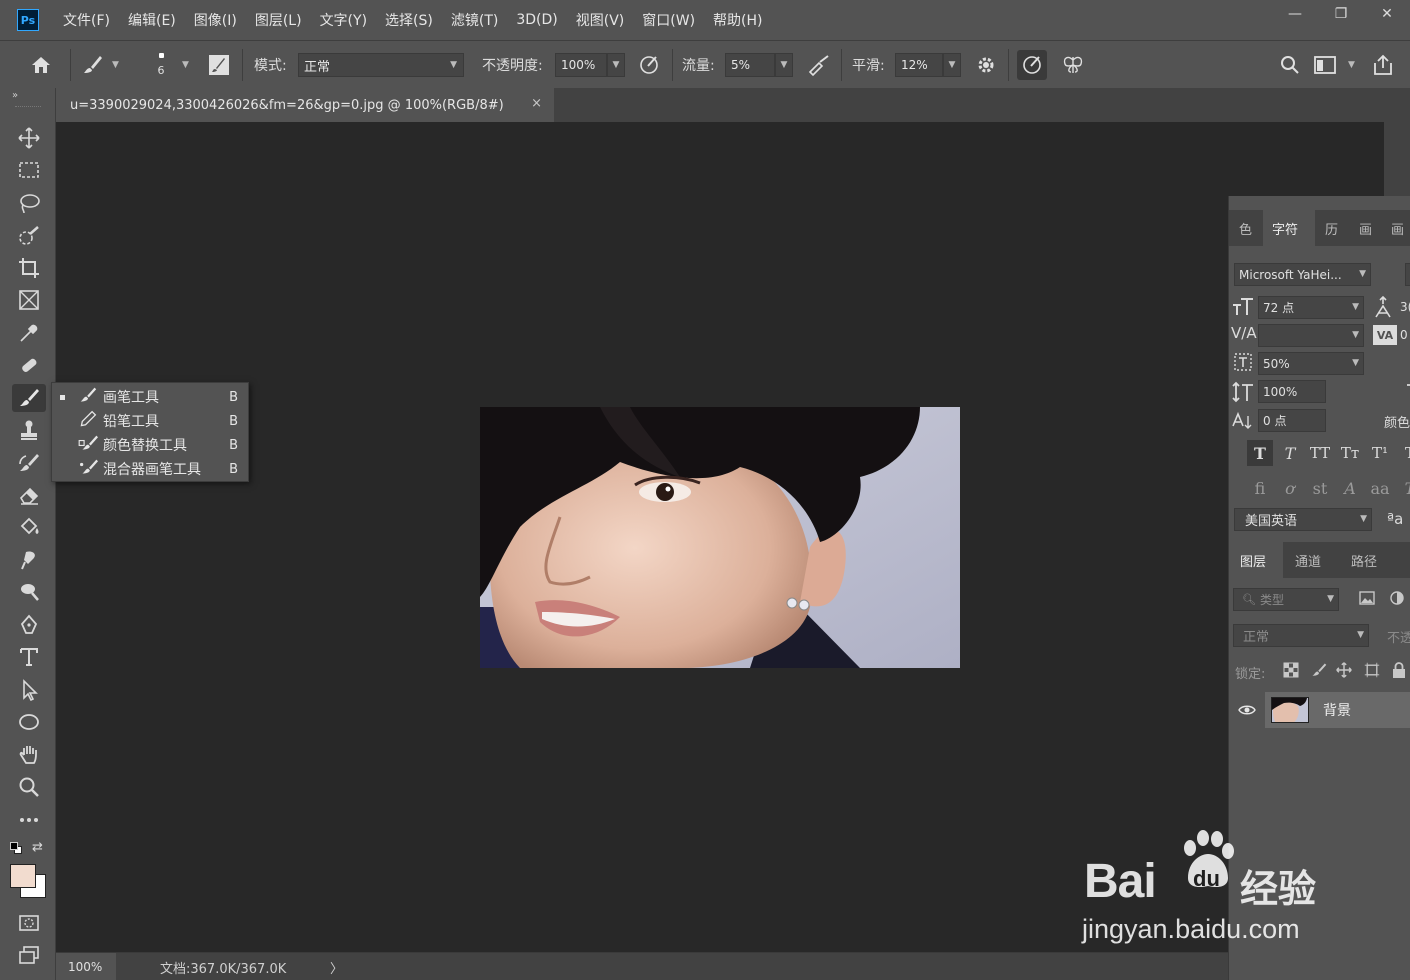 The width and height of the screenshot is (1410, 980). I want to click on filter-pixel-layer-icon, so click(1367, 599).